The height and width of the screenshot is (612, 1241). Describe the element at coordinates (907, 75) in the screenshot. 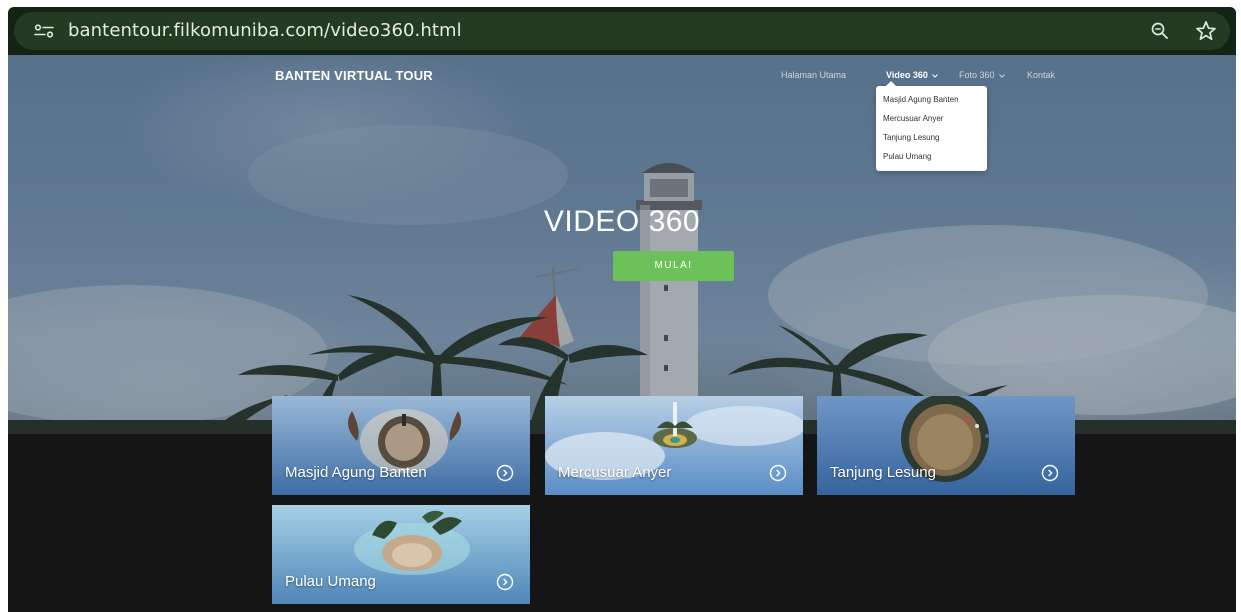

I see `nav-item-label: Video 360` at that location.